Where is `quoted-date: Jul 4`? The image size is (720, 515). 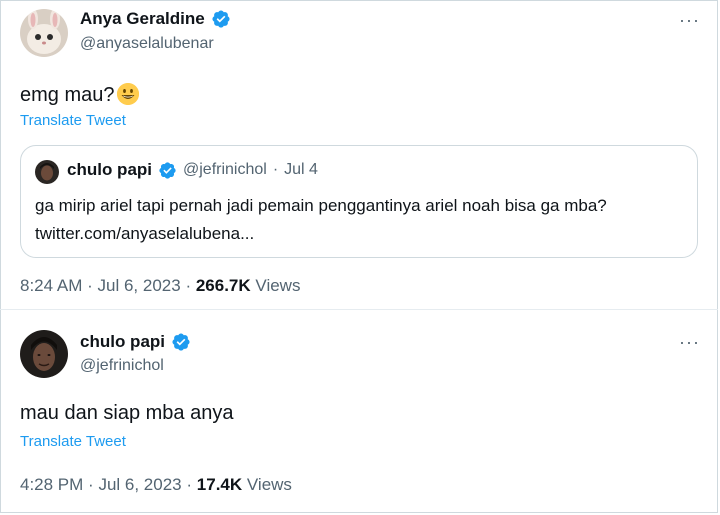 quoted-date: Jul 4 is located at coordinates (301, 169).